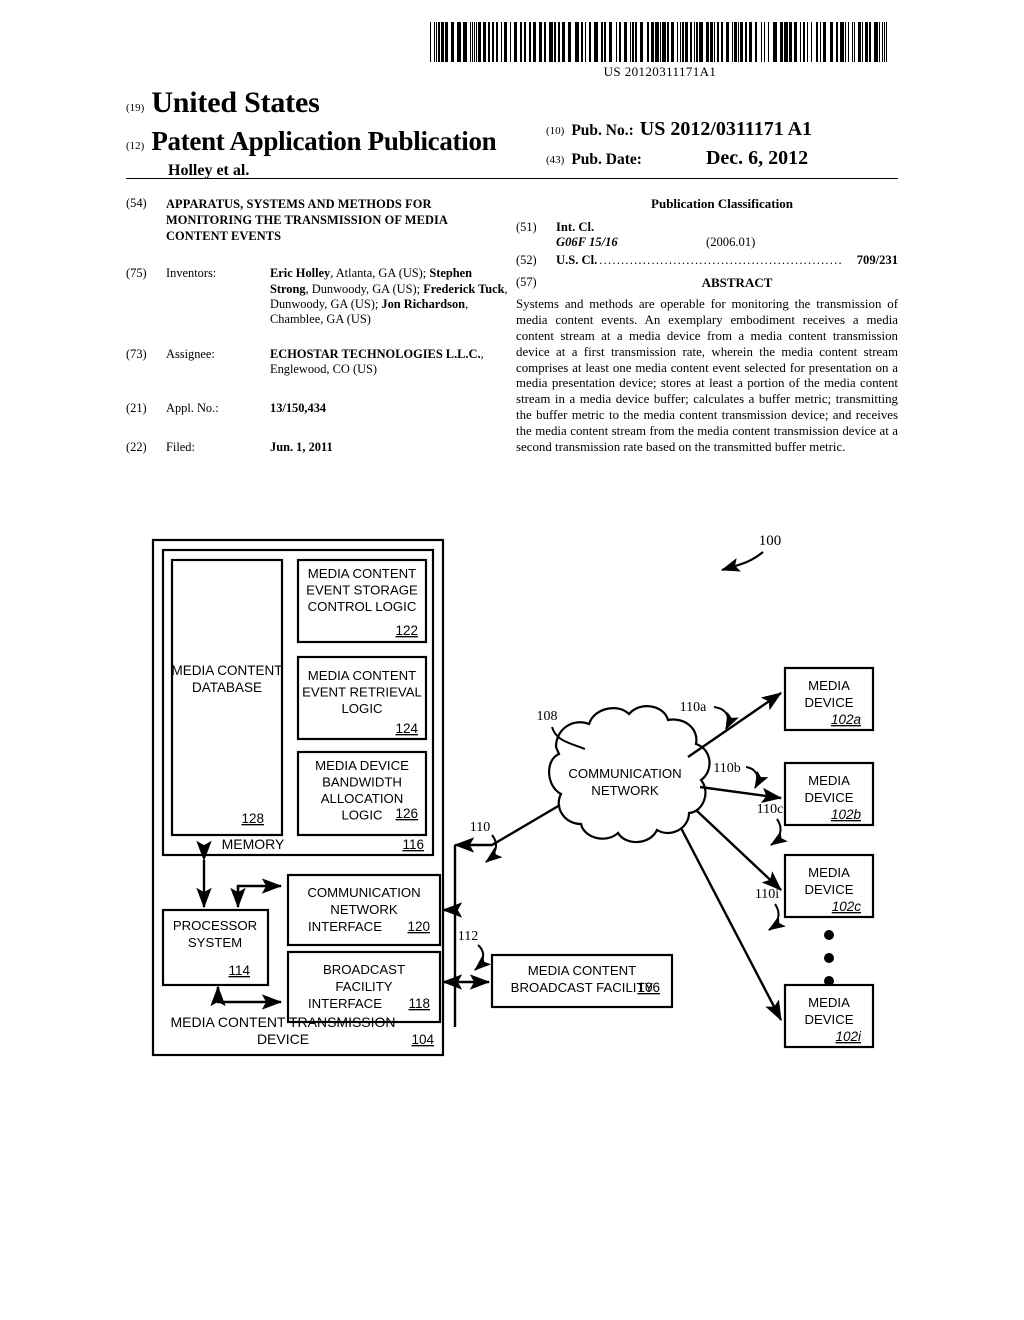 Image resolution: width=1024 pixels, height=1320 pixels. Describe the element at coordinates (575, 226) in the screenshot. I see `int-cl-label: Int. Cl.` at that location.